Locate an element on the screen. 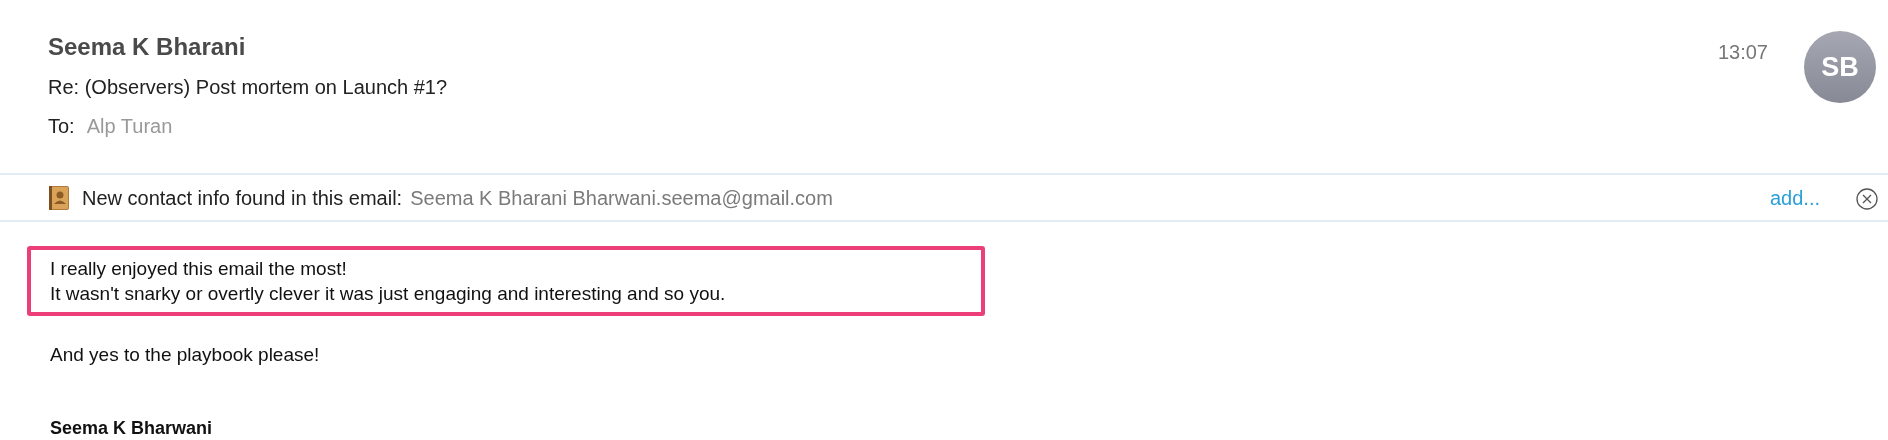  email-subject: Re: (Observers) Post mortem on Launch #1? is located at coordinates (248, 87).